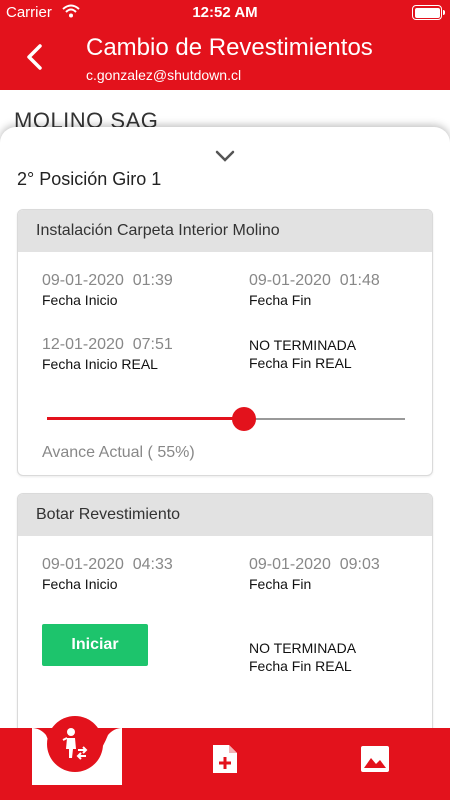 Image resolution: width=450 pixels, height=800 pixels. What do you see at coordinates (89, 179) in the screenshot?
I see `position-label: 2° Posición Giro 1` at bounding box center [89, 179].